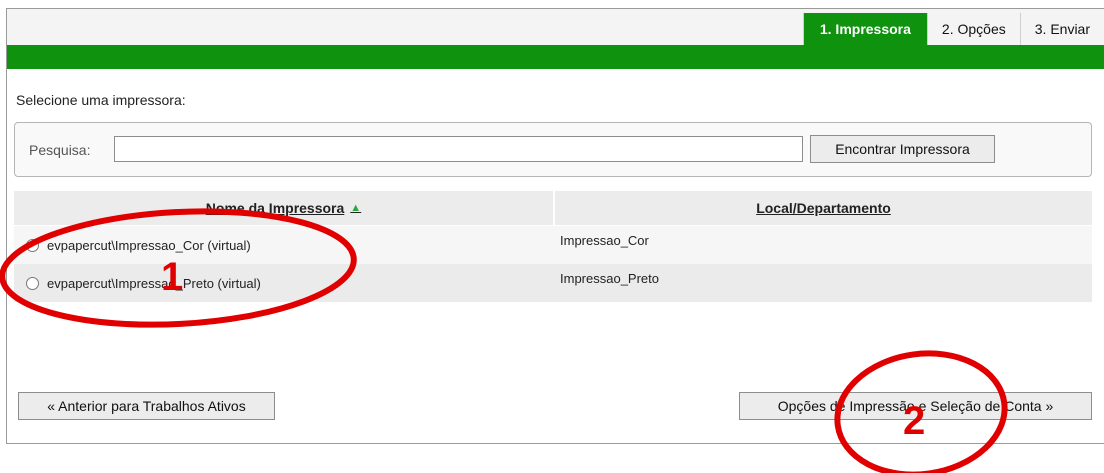 The height and width of the screenshot is (473, 1104). Describe the element at coordinates (101, 100) in the screenshot. I see `select-printer-prompt: Selecione uma impressora:` at that location.